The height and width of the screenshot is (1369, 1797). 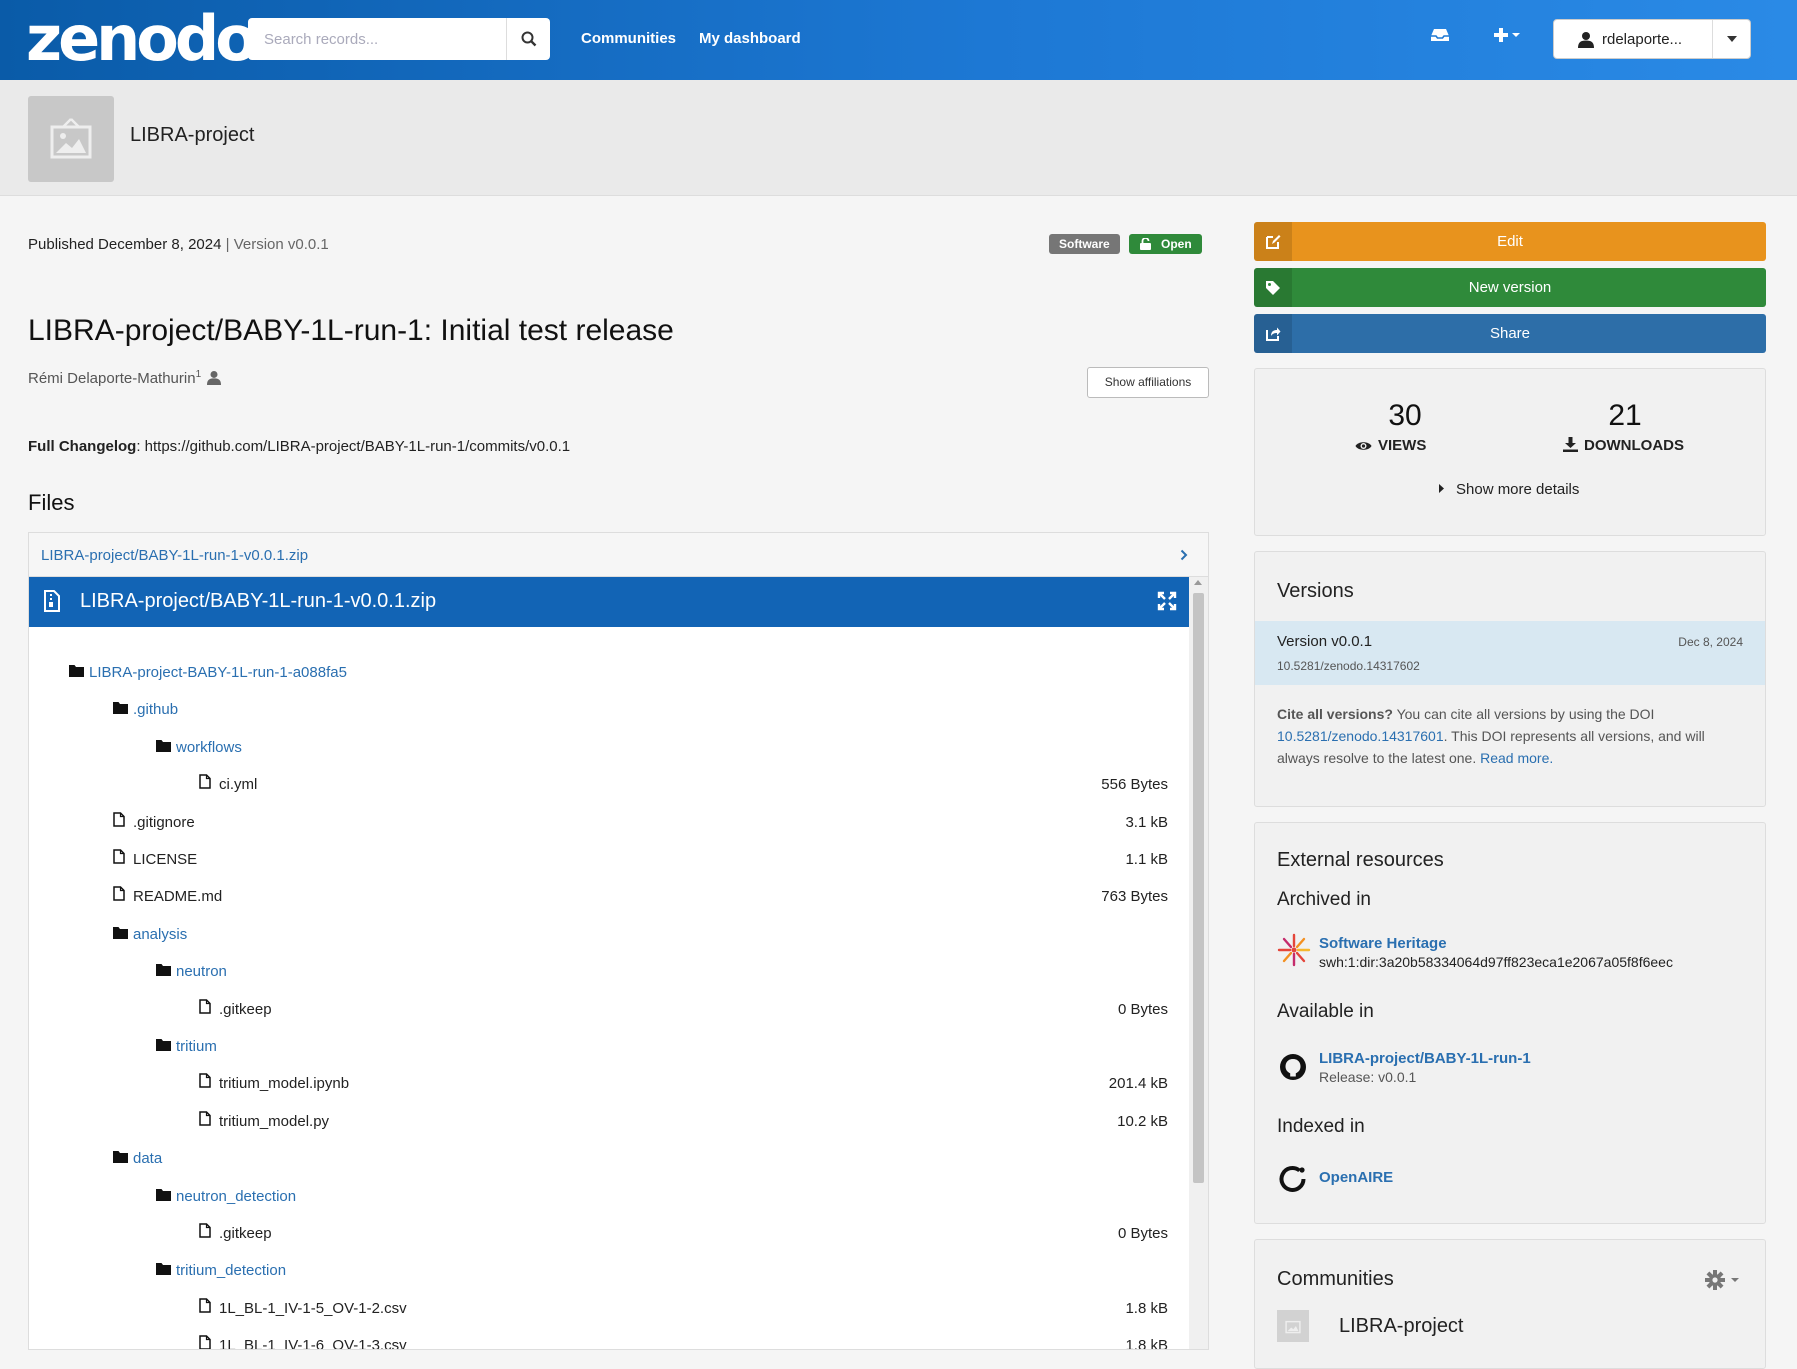 What do you see at coordinates (1134, 785) in the screenshot?
I see `file-size: 556 Bytes` at bounding box center [1134, 785].